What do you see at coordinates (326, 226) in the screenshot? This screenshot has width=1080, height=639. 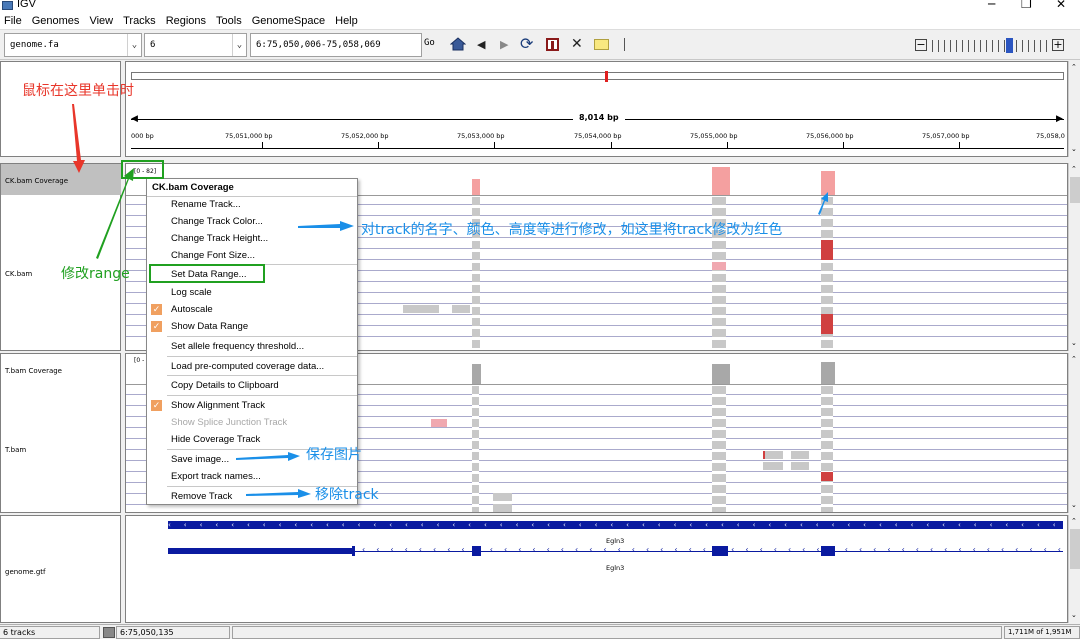 I see `blue-arrow-modify` at bounding box center [326, 226].